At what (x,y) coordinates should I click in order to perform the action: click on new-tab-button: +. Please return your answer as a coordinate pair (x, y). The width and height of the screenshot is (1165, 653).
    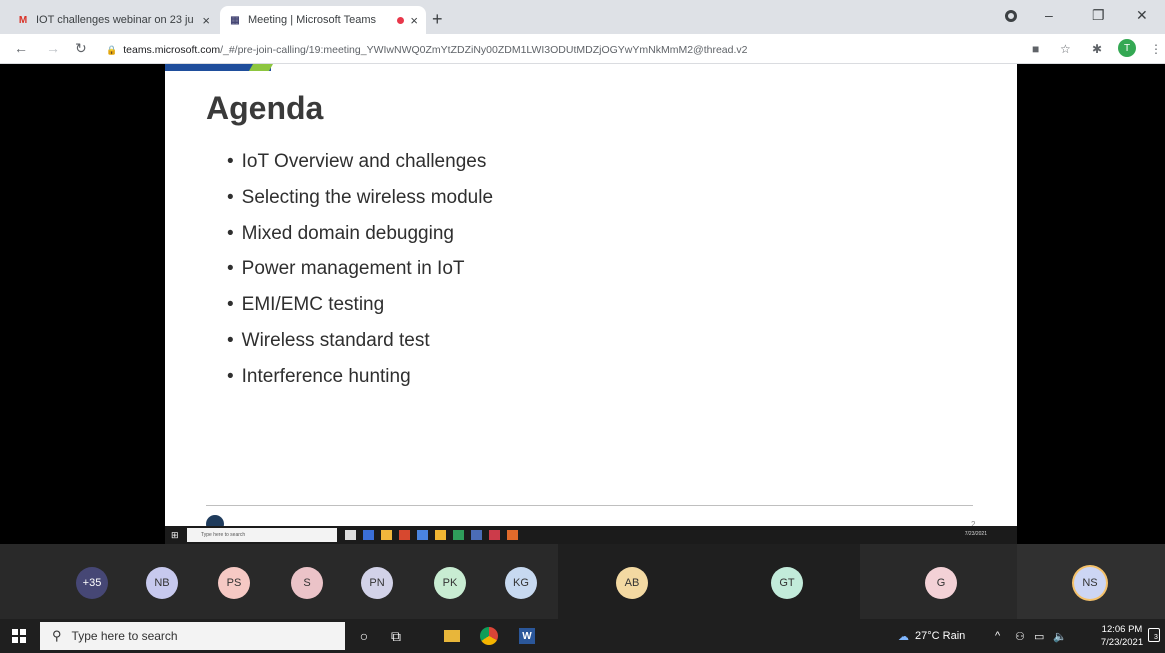
    Looking at the image, I should click on (437, 19).